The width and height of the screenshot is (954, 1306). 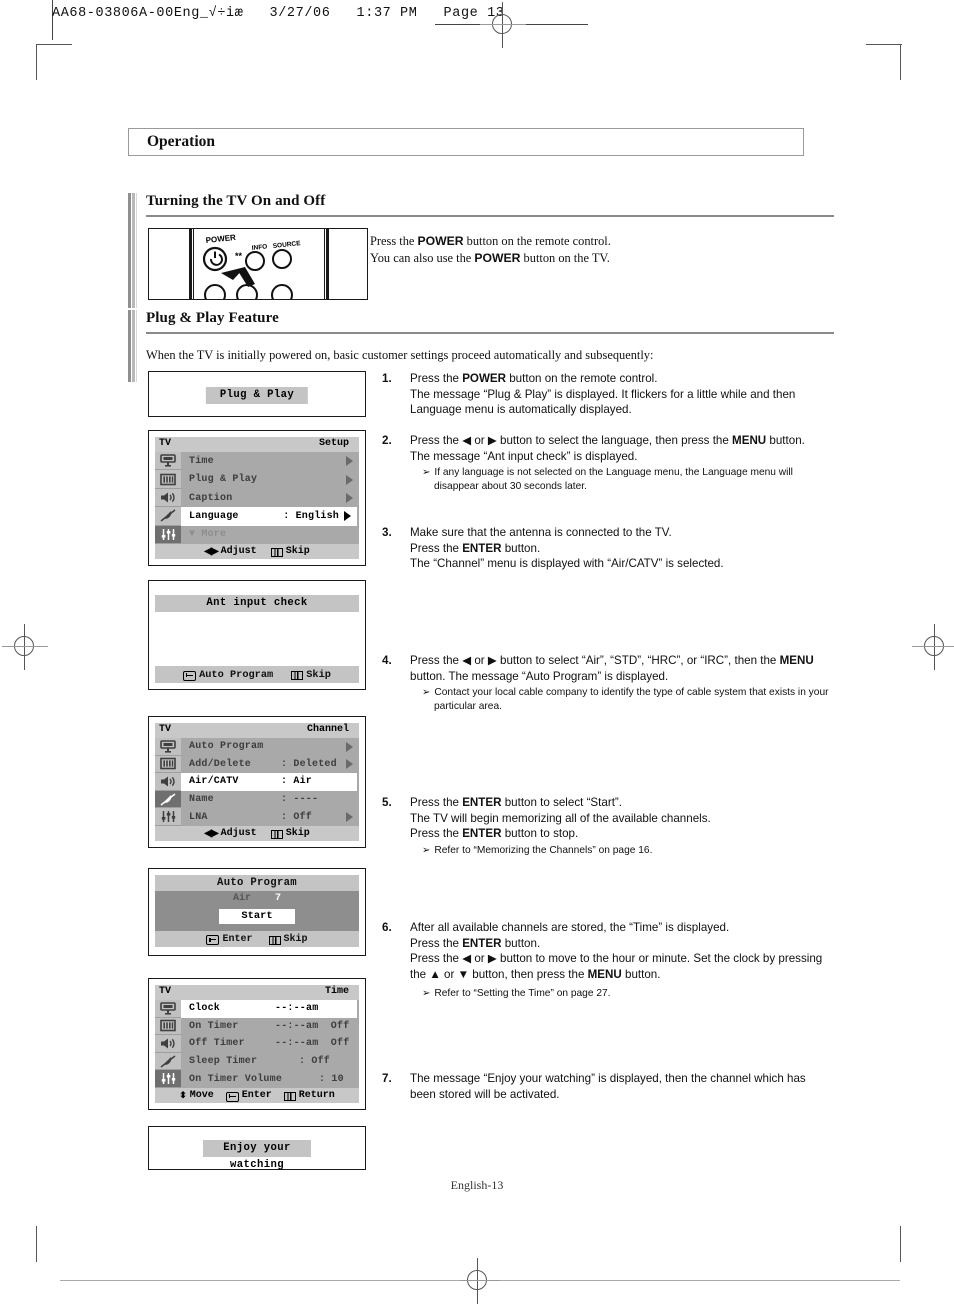 I want to click on footer-move: ⬍ Move, so click(x=196, y=1095).